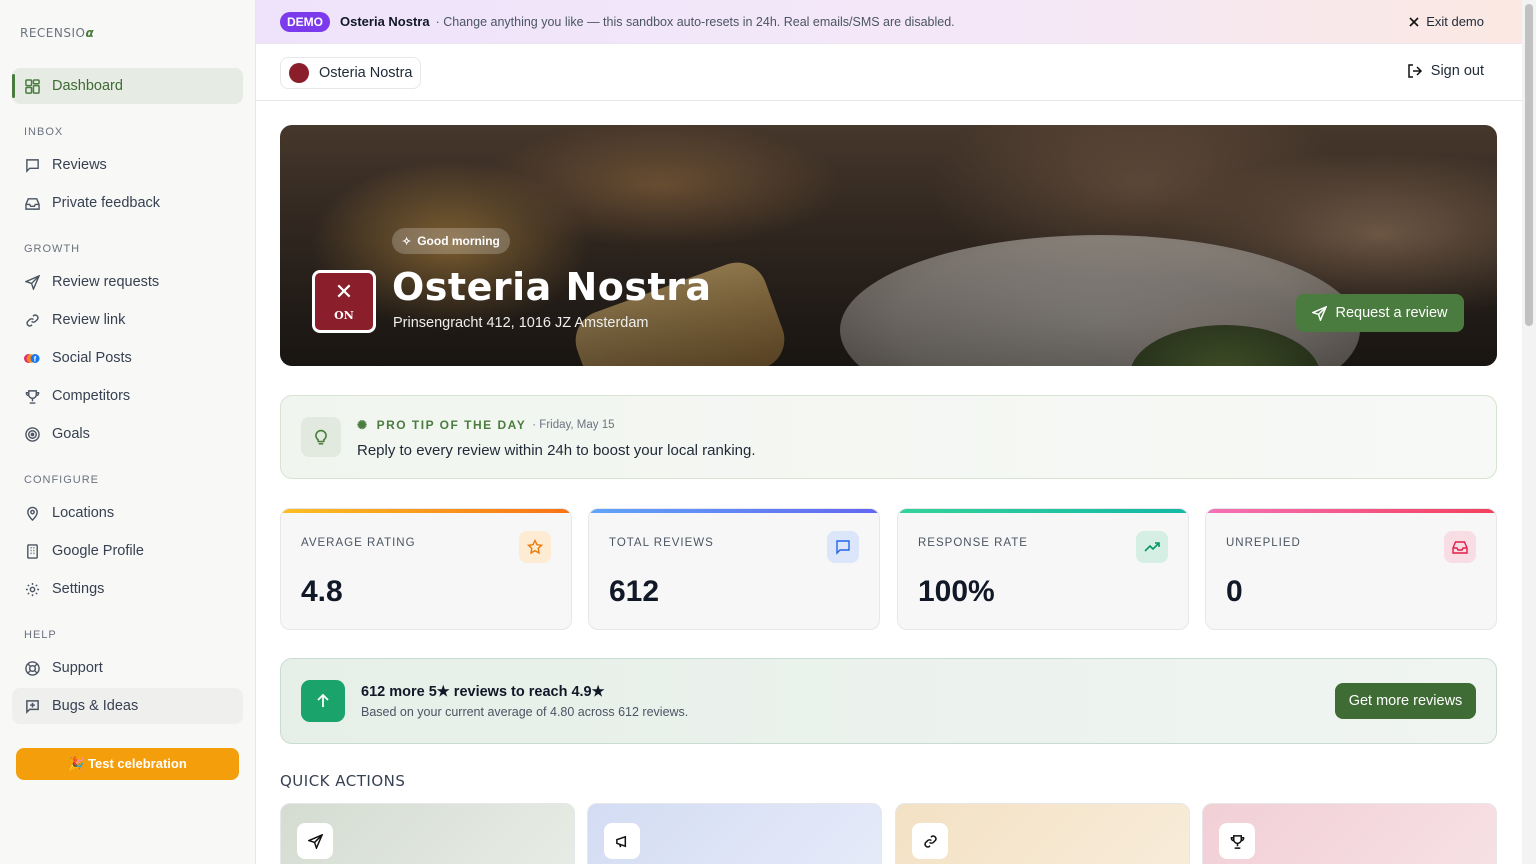 Image resolution: width=1536 pixels, height=864 pixels. Describe the element at coordinates (734, 833) in the screenshot. I see `quick-action-social-post` at that location.